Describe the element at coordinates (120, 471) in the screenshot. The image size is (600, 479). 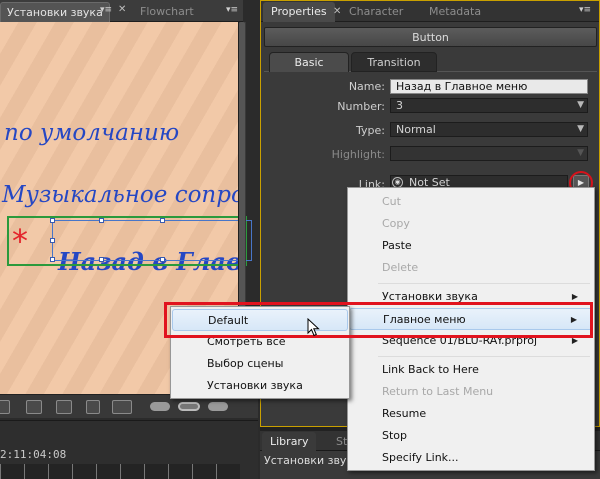
I see `timeline-ruler` at that location.